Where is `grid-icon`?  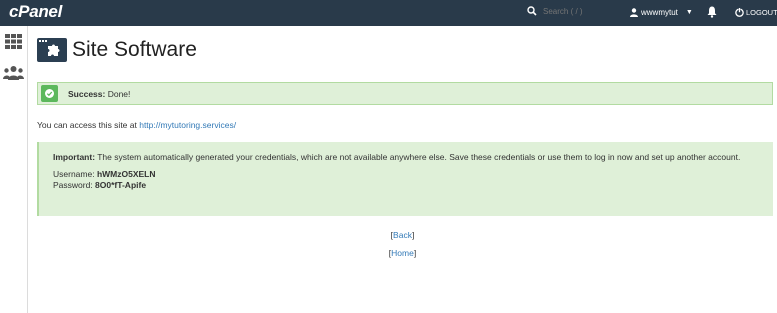
grid-icon is located at coordinates (13, 41).